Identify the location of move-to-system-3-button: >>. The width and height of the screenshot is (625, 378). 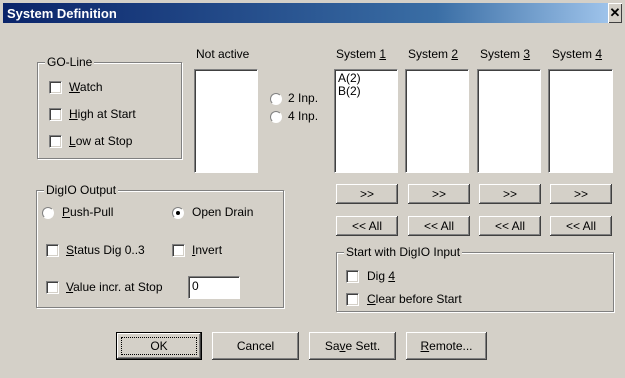
(510, 194).